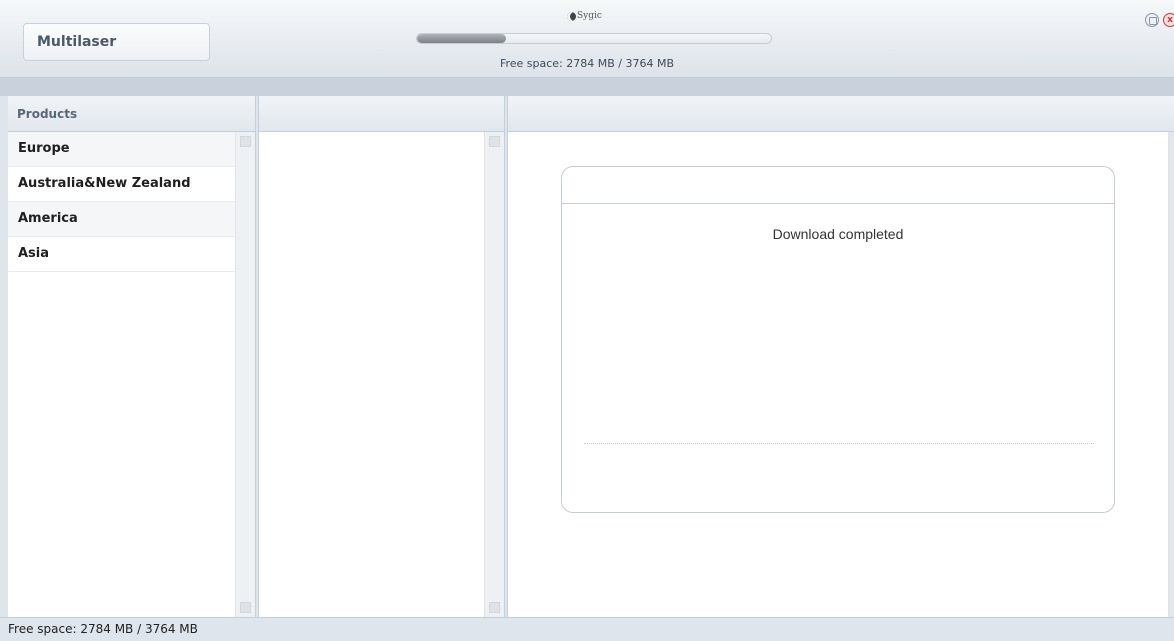 Image resolution: width=1174 pixels, height=641 pixels. What do you see at coordinates (1168, 20) in the screenshot?
I see `close-icon: x` at bounding box center [1168, 20].